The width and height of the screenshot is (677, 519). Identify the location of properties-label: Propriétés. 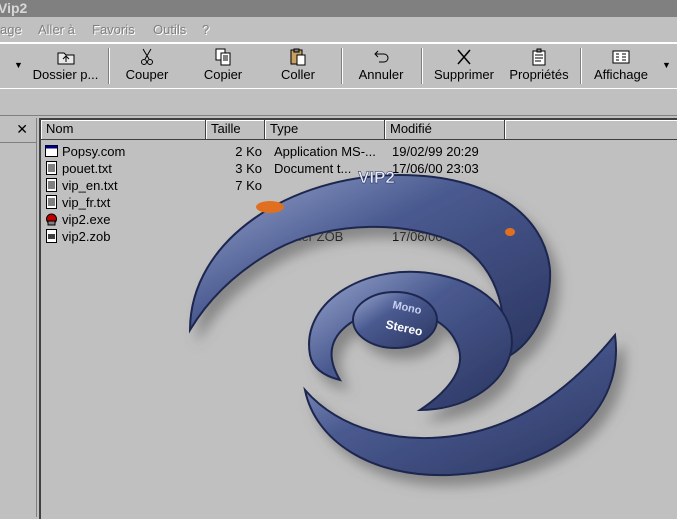
(539, 74).